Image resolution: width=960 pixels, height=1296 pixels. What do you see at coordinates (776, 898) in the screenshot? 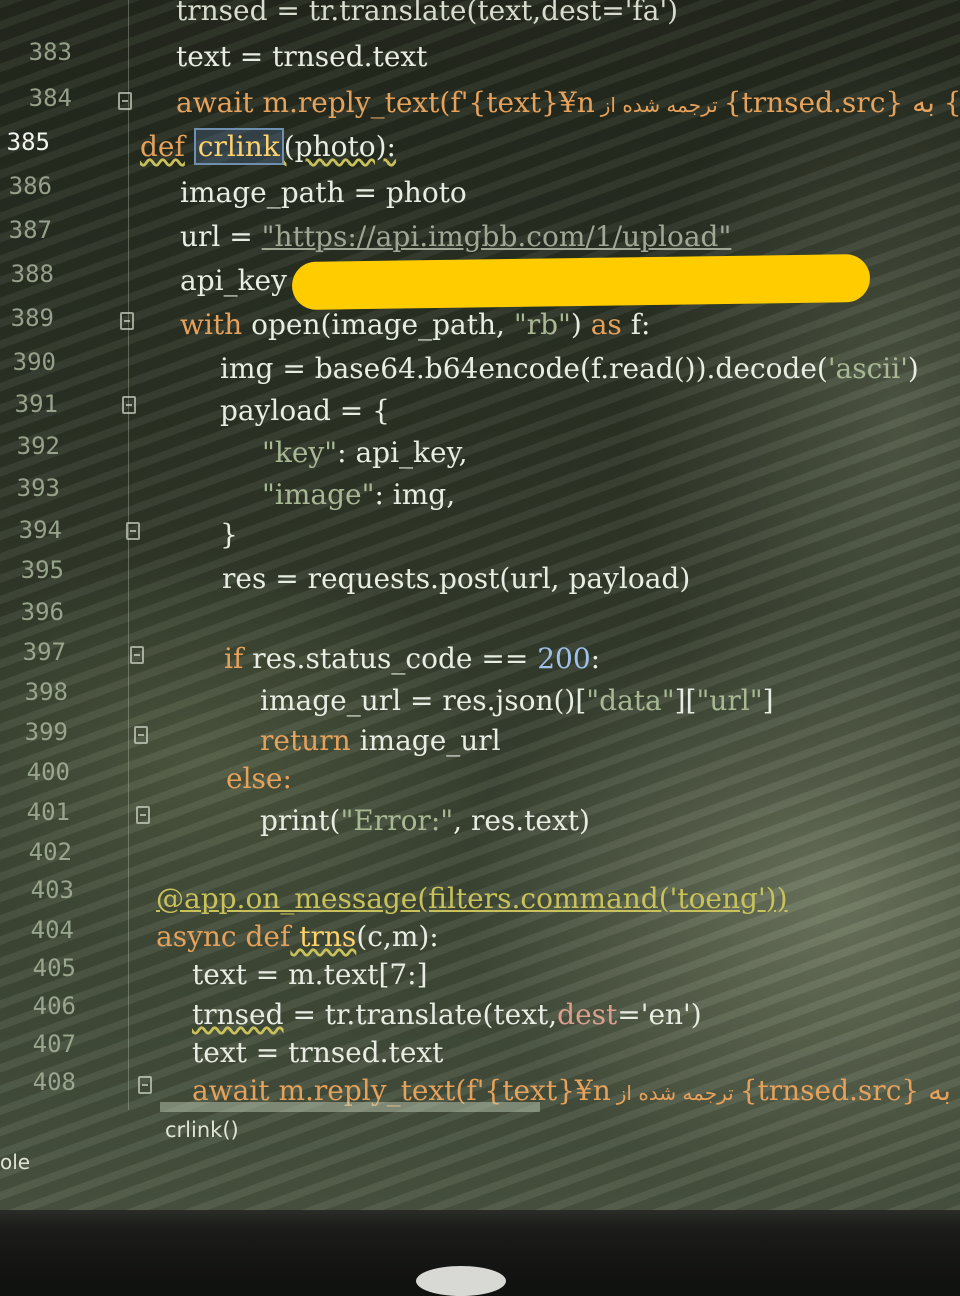
I see `decorator: ))` at bounding box center [776, 898].